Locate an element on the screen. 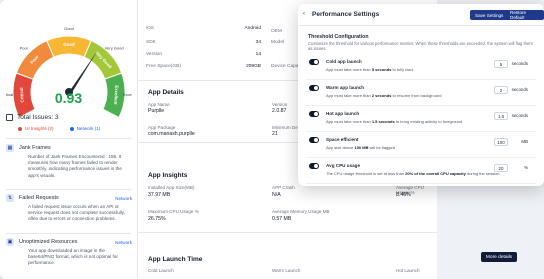 This screenshot has width=544, height=279. threshold-unit: % is located at coordinates (526, 167).